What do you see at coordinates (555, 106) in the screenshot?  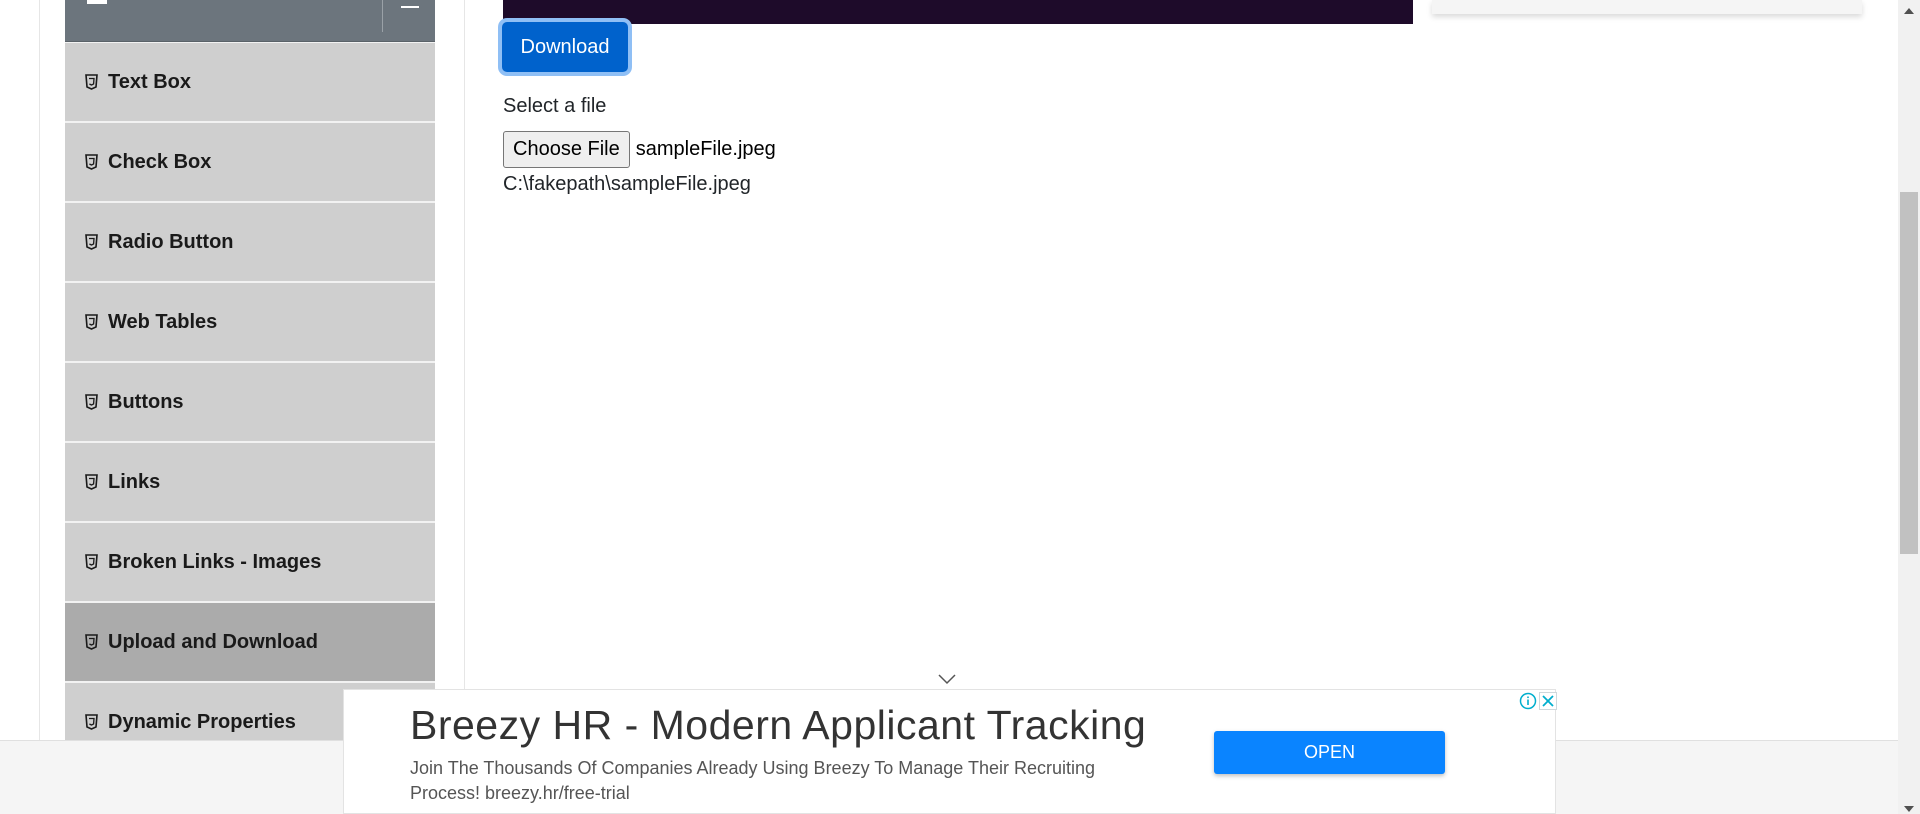 I see `select-file-label: Select a file` at bounding box center [555, 106].